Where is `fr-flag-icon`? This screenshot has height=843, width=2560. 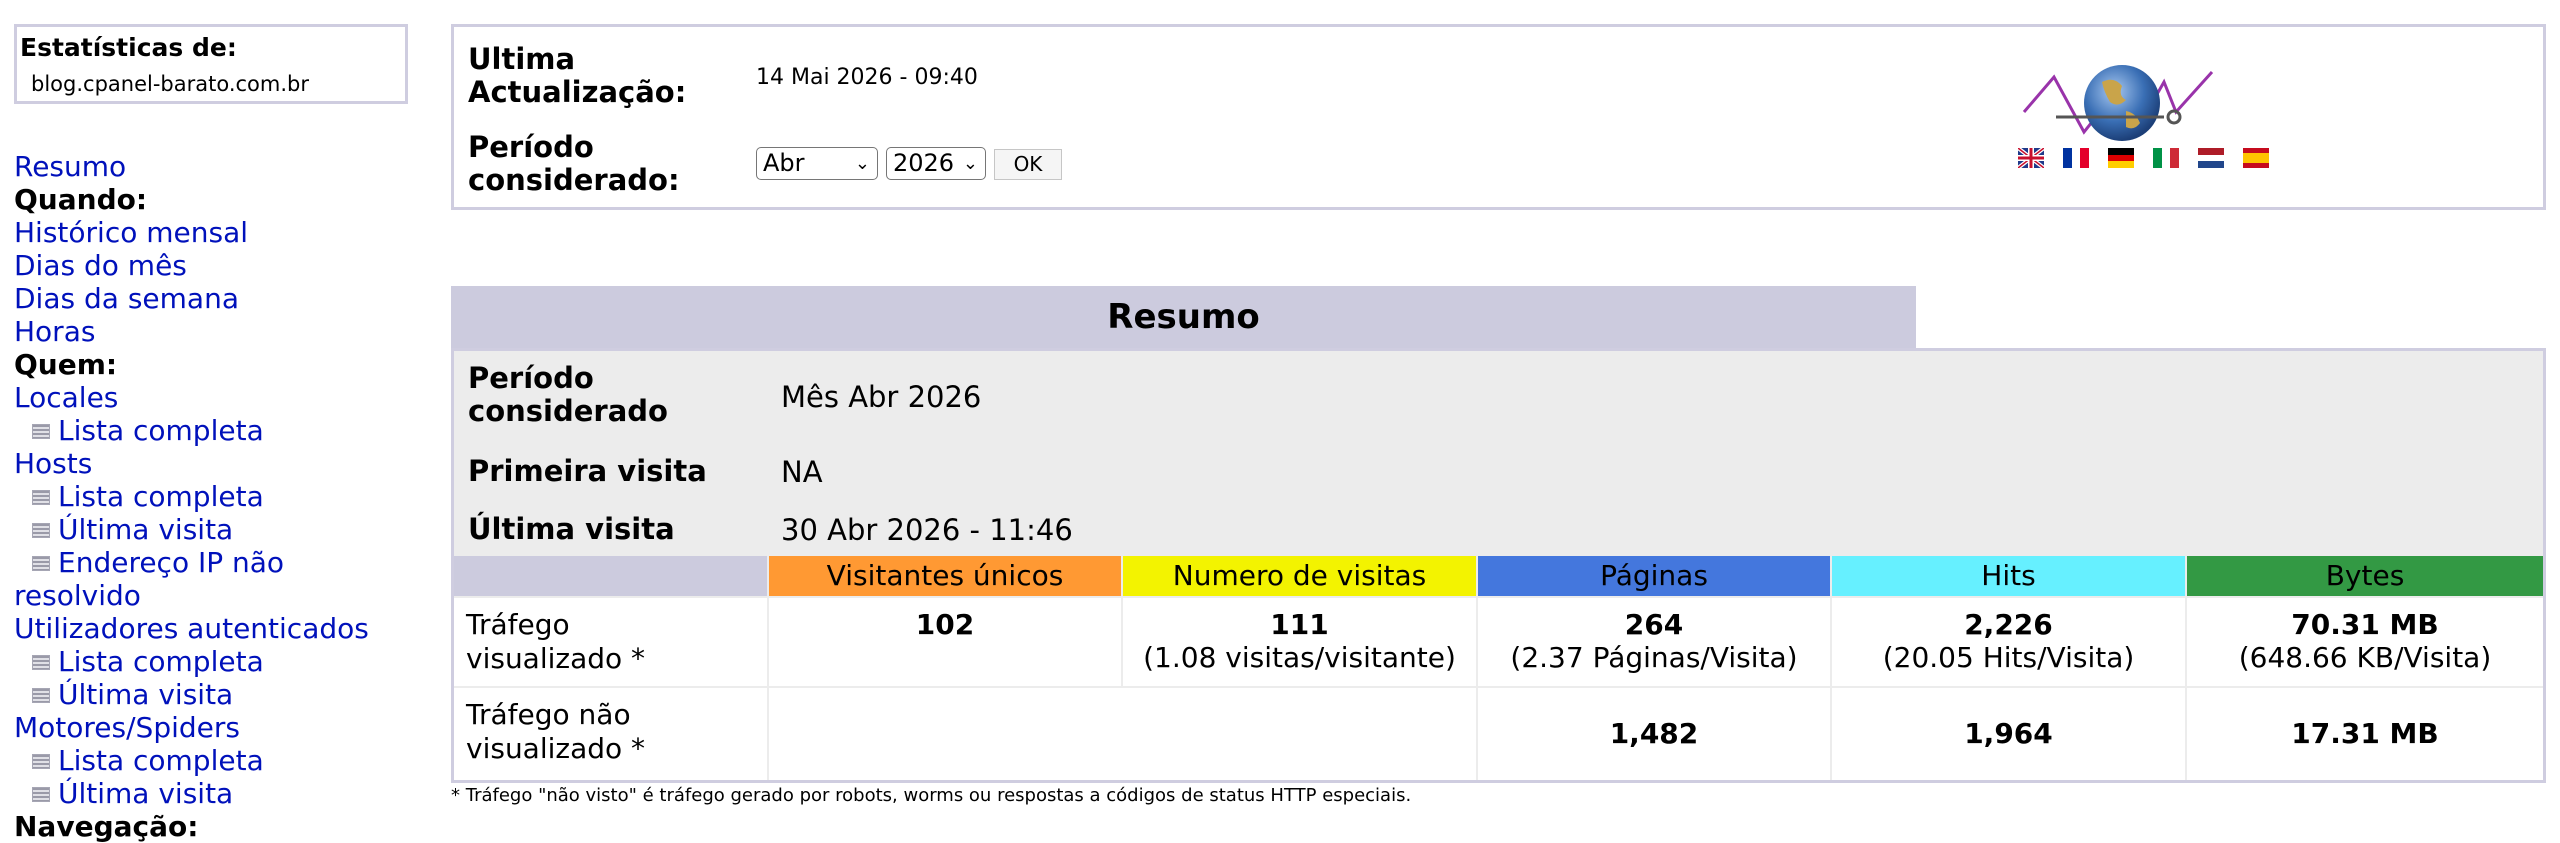
fr-flag-icon is located at coordinates (2076, 158).